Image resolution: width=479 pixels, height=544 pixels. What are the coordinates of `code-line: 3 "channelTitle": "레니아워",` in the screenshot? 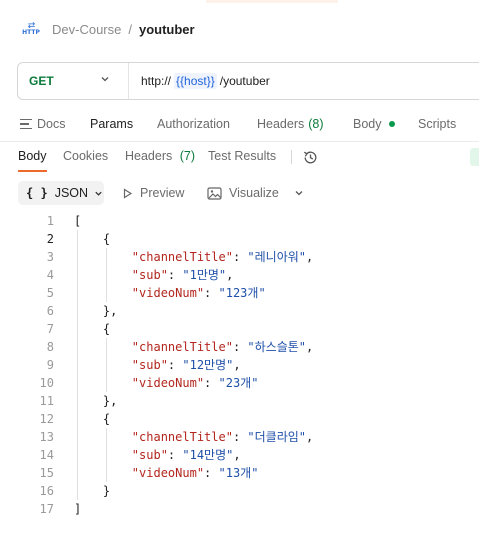 It's located at (239, 257).